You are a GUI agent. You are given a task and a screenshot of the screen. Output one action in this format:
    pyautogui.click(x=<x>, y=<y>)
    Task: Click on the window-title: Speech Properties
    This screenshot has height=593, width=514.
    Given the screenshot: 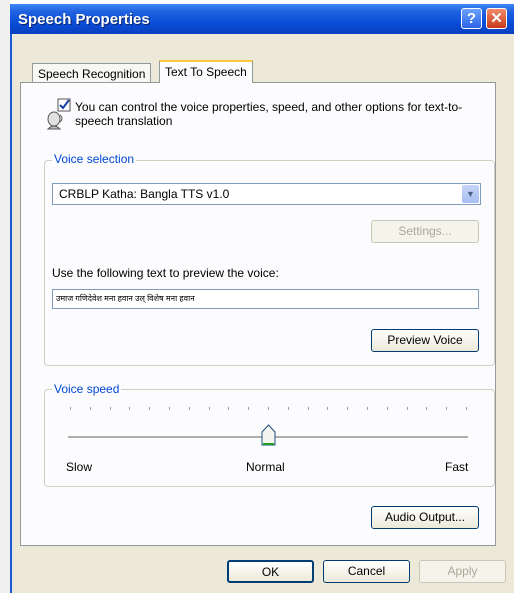 What is the action you would take?
    pyautogui.click(x=84, y=19)
    